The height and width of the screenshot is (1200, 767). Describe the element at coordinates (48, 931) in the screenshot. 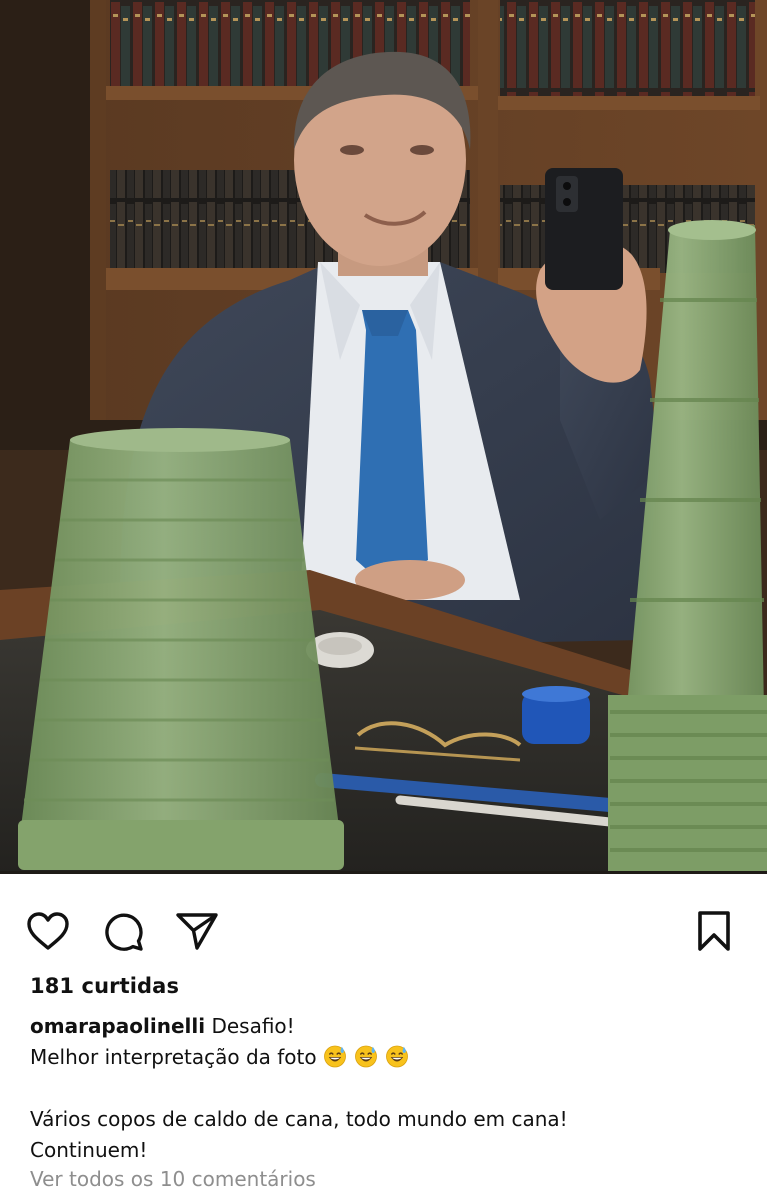

I see `heart-icon` at that location.